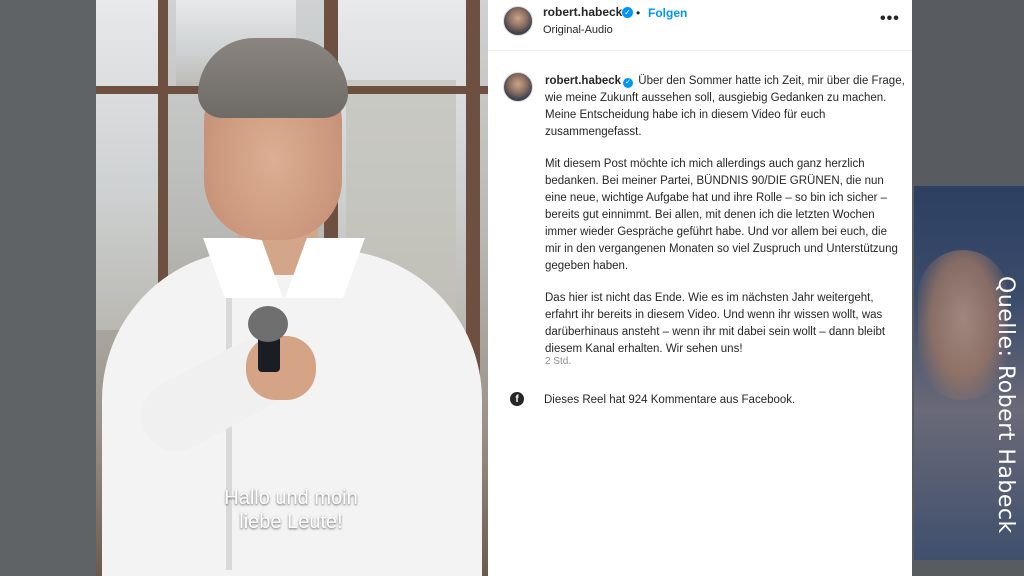  What do you see at coordinates (48, 288) in the screenshot?
I see `background-left` at bounding box center [48, 288].